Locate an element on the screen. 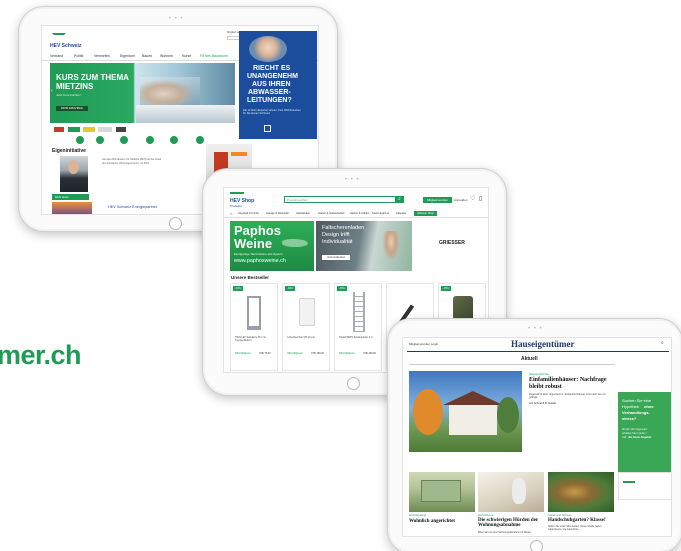 The width and height of the screenshot is (681, 551). ad-headline-2: UNANGENEHM is located at coordinates (272, 76).